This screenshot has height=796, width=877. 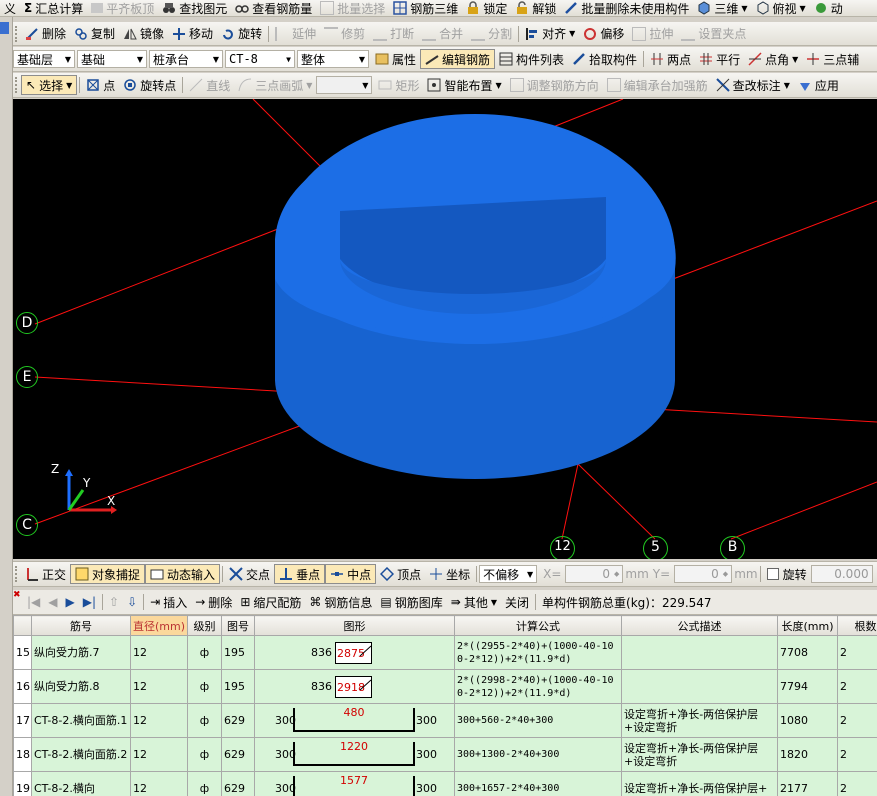 I want to click on shape-cell: 300 1220 300, so click(x=354, y=754).